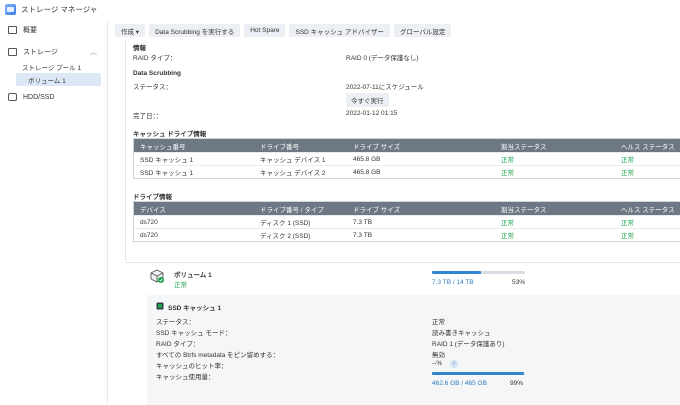  I want to click on sidebar-item-overview: 概要, so click(53, 30).